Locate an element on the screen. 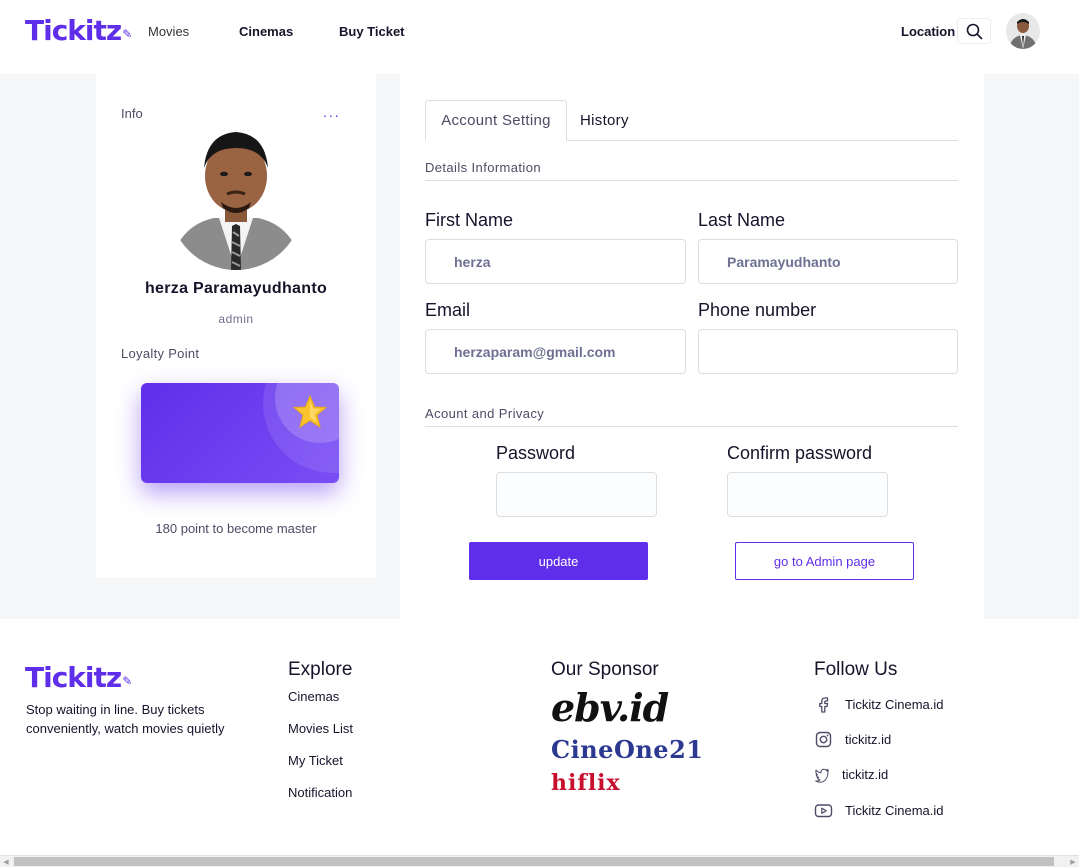 This screenshot has height=867, width=1079. account-privacy-title: Acount and Privacy is located at coordinates (691, 416).